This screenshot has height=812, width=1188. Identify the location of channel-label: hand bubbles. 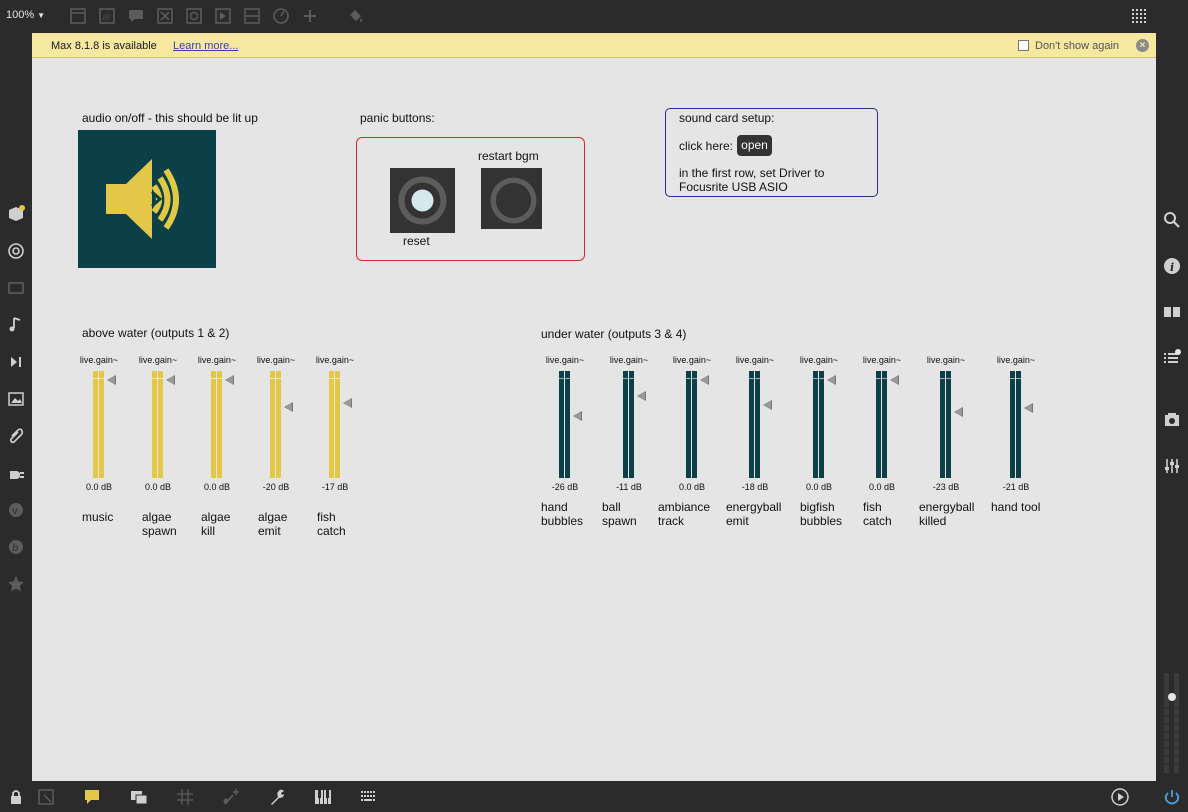
(562, 514).